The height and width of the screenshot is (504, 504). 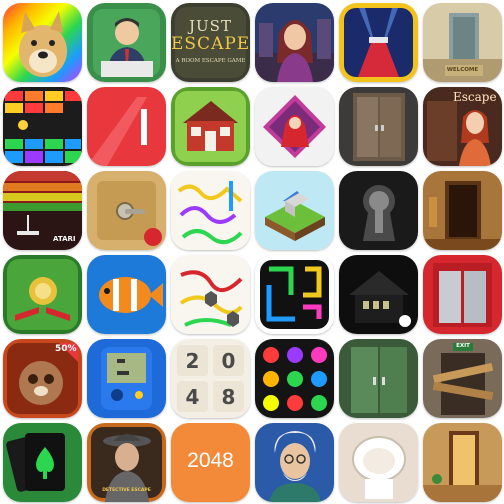 What do you see at coordinates (294, 210) in the screenshot?
I see `isometric-island-app-icon` at bounding box center [294, 210].